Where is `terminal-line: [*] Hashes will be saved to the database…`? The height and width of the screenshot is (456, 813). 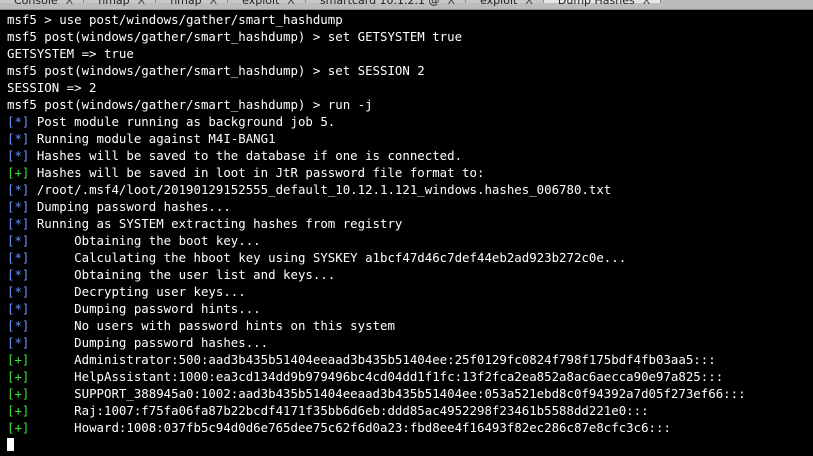 terminal-line: [*] Hashes will be saved to the database… is located at coordinates (410, 155).